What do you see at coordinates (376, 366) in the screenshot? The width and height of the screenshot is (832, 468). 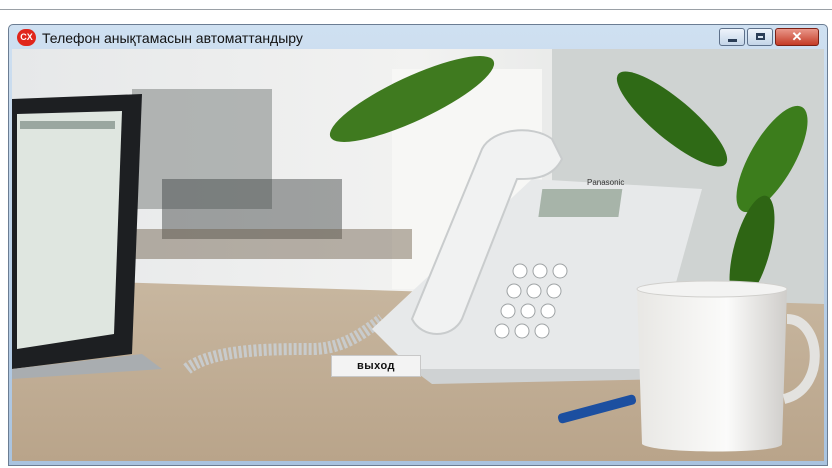 I see `exit-button: выход` at bounding box center [376, 366].